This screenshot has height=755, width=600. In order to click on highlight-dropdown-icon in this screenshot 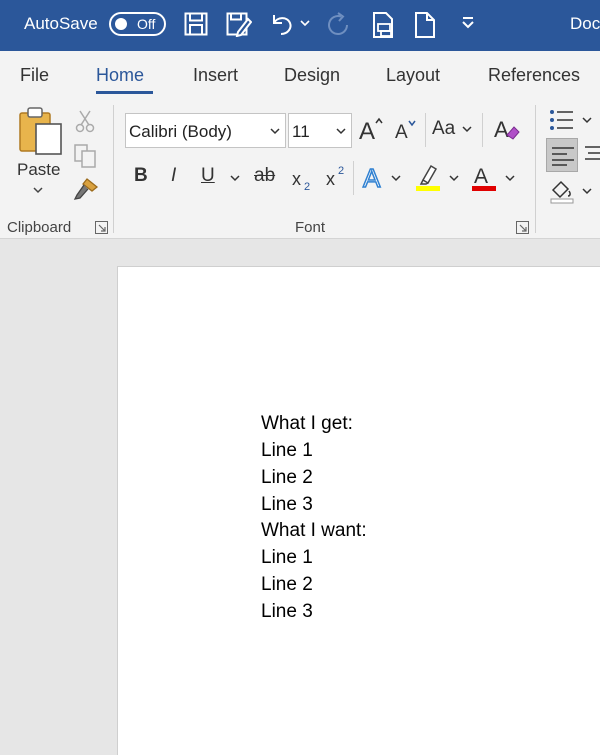, I will do `click(454, 178)`.